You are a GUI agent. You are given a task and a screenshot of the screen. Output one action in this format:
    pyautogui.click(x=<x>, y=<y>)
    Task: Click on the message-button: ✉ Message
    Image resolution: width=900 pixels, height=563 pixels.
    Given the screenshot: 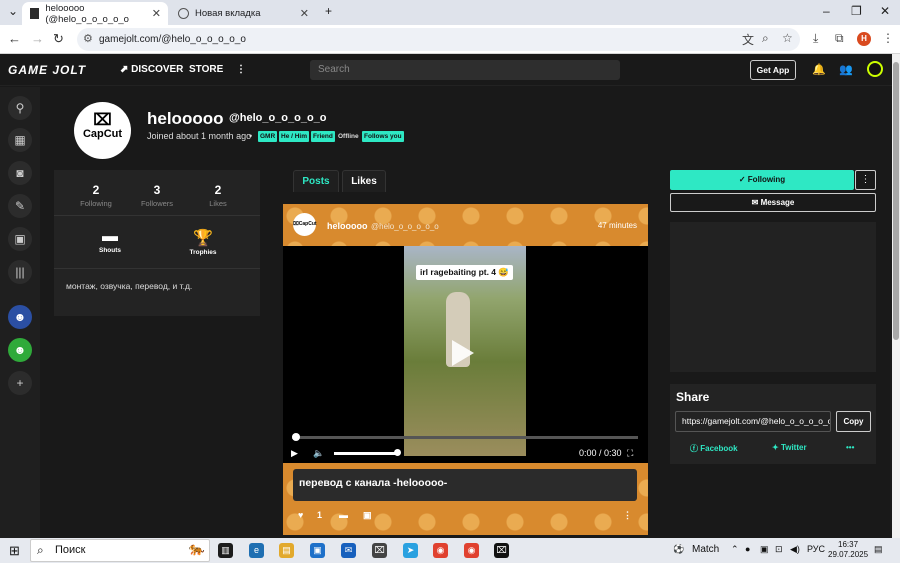 What is the action you would take?
    pyautogui.click(x=773, y=202)
    